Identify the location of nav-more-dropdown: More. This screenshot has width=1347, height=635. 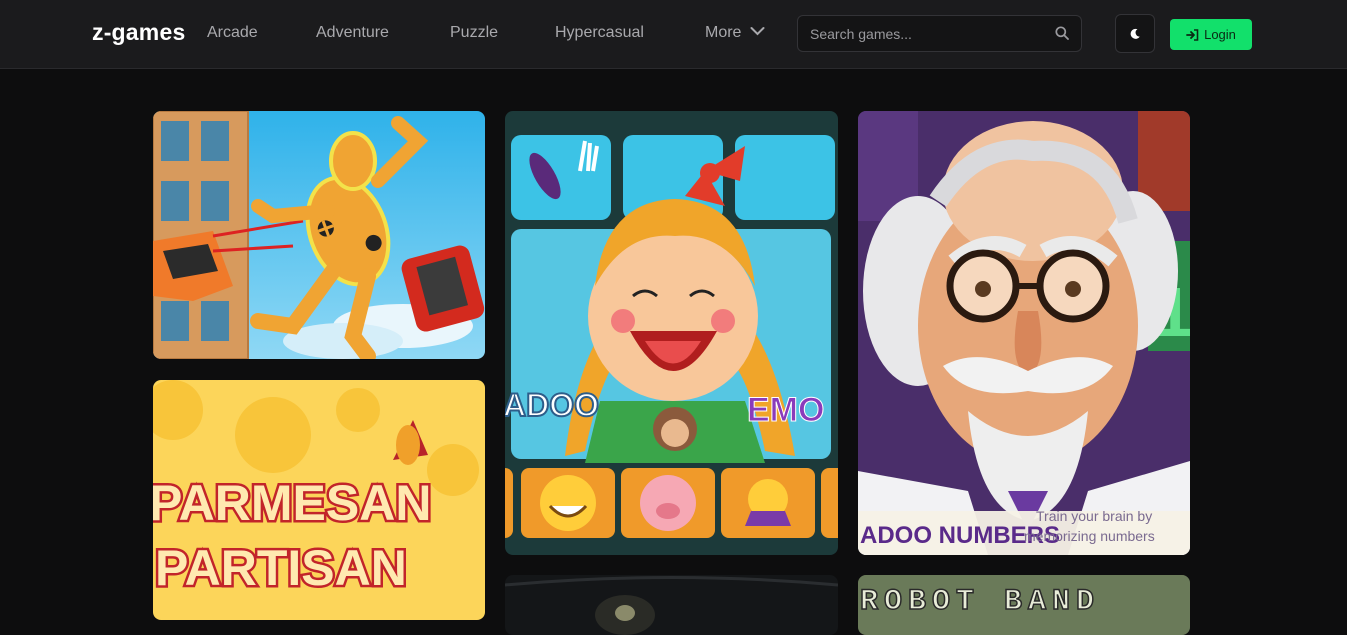
(735, 33).